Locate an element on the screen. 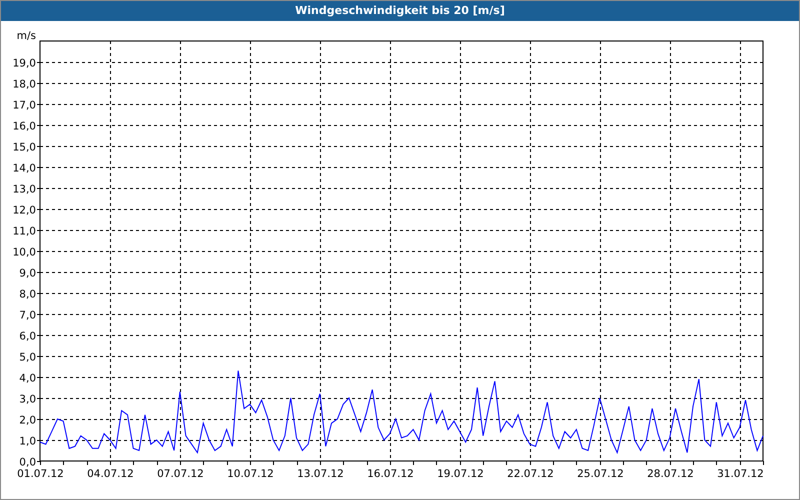 The width and height of the screenshot is (800, 500). y-tick-label: 6,0 is located at coordinates (27, 336).